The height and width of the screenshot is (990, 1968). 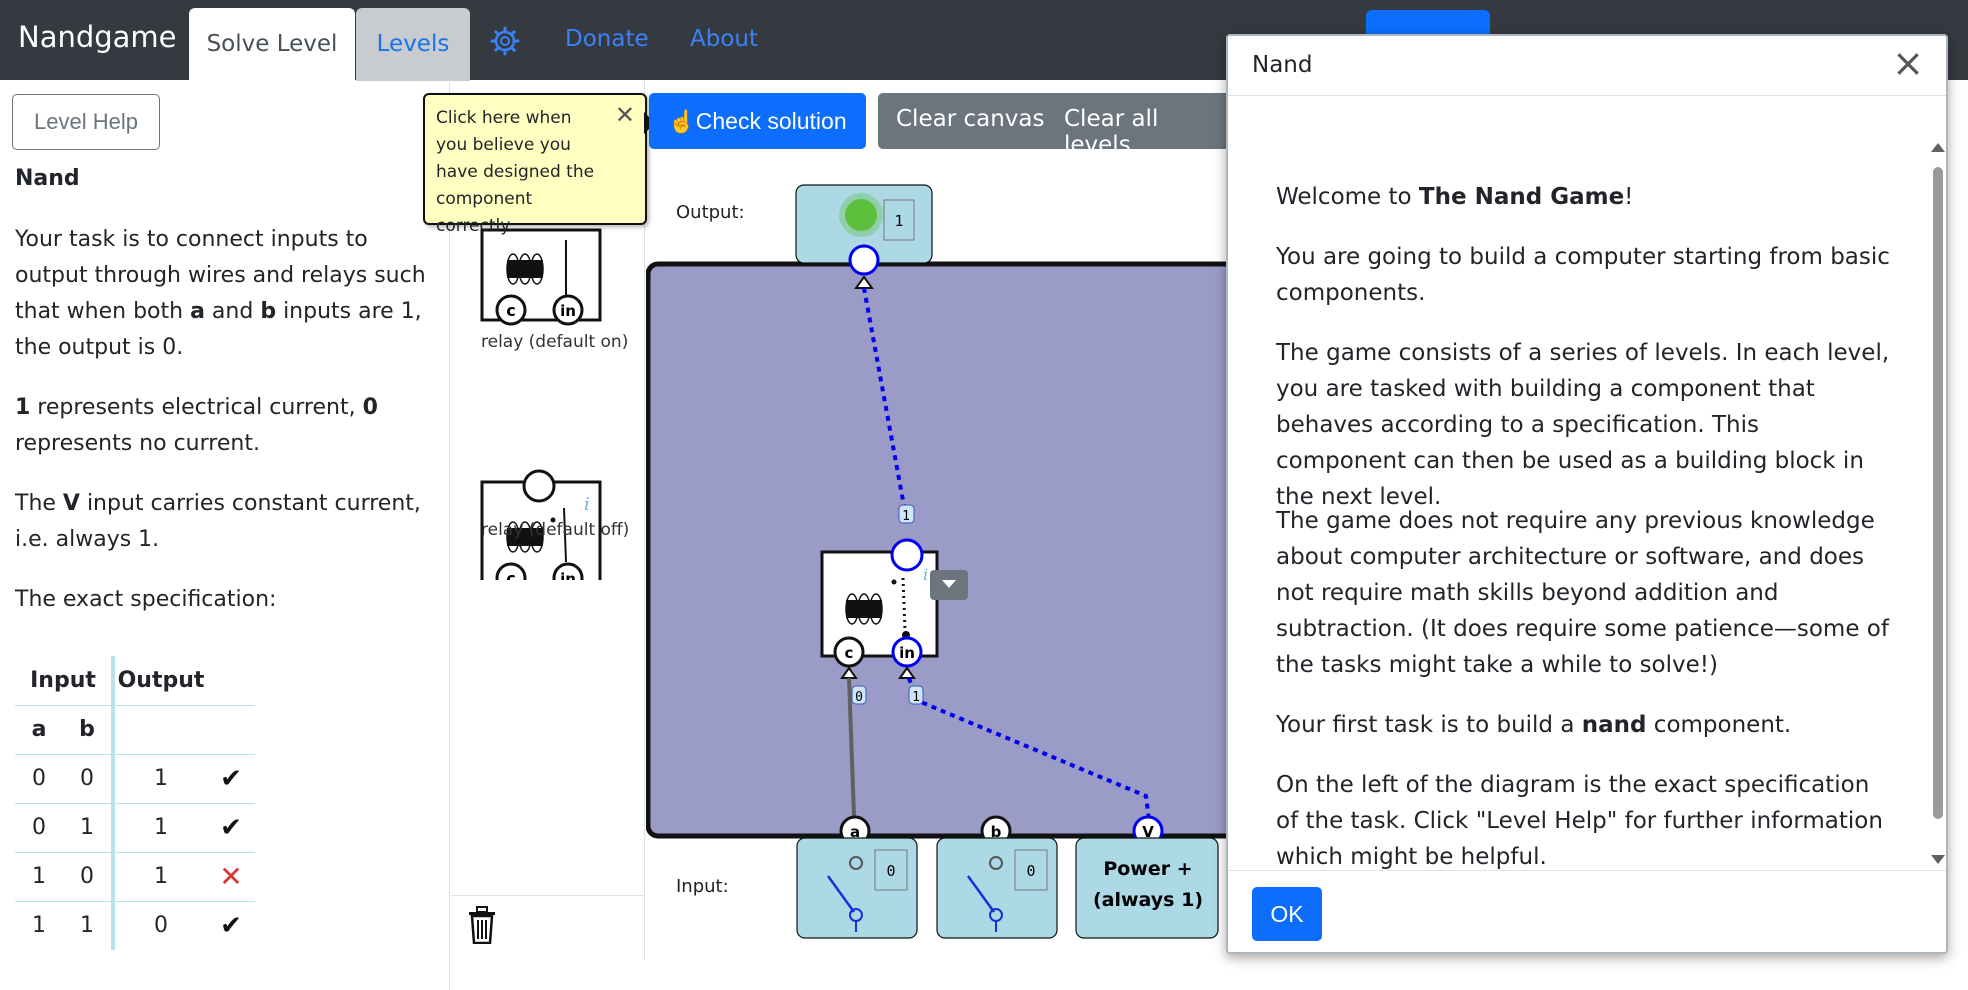 What do you see at coordinates (907, 555) in the screenshot?
I see `relay-out-pin` at bounding box center [907, 555].